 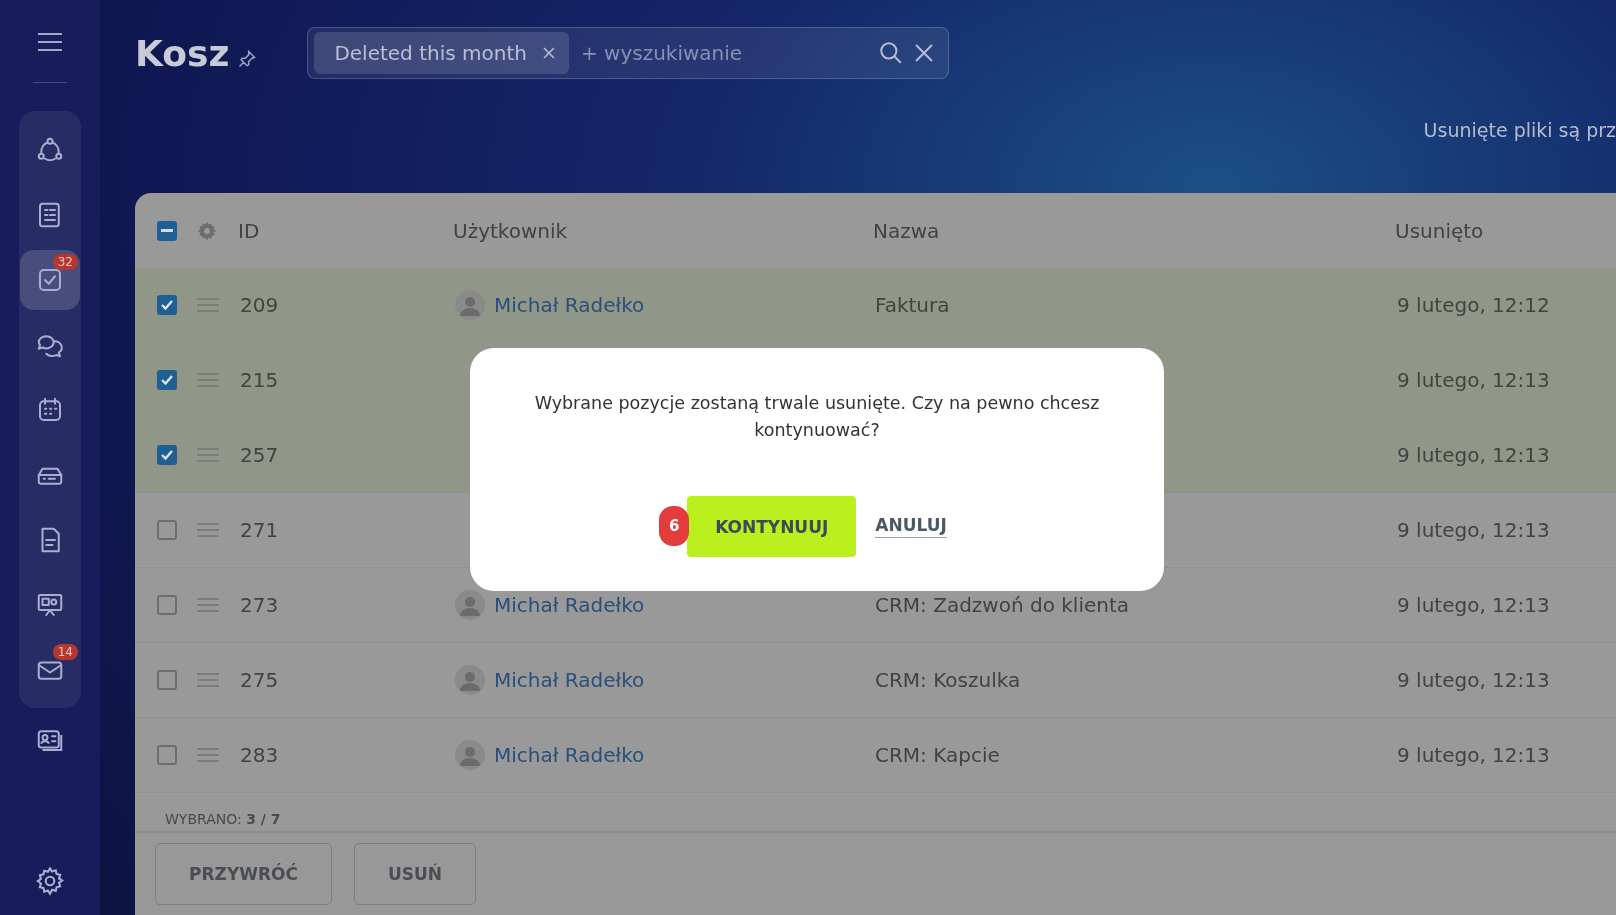 I want to click on table-cell-text: 275, so click(x=260, y=680).